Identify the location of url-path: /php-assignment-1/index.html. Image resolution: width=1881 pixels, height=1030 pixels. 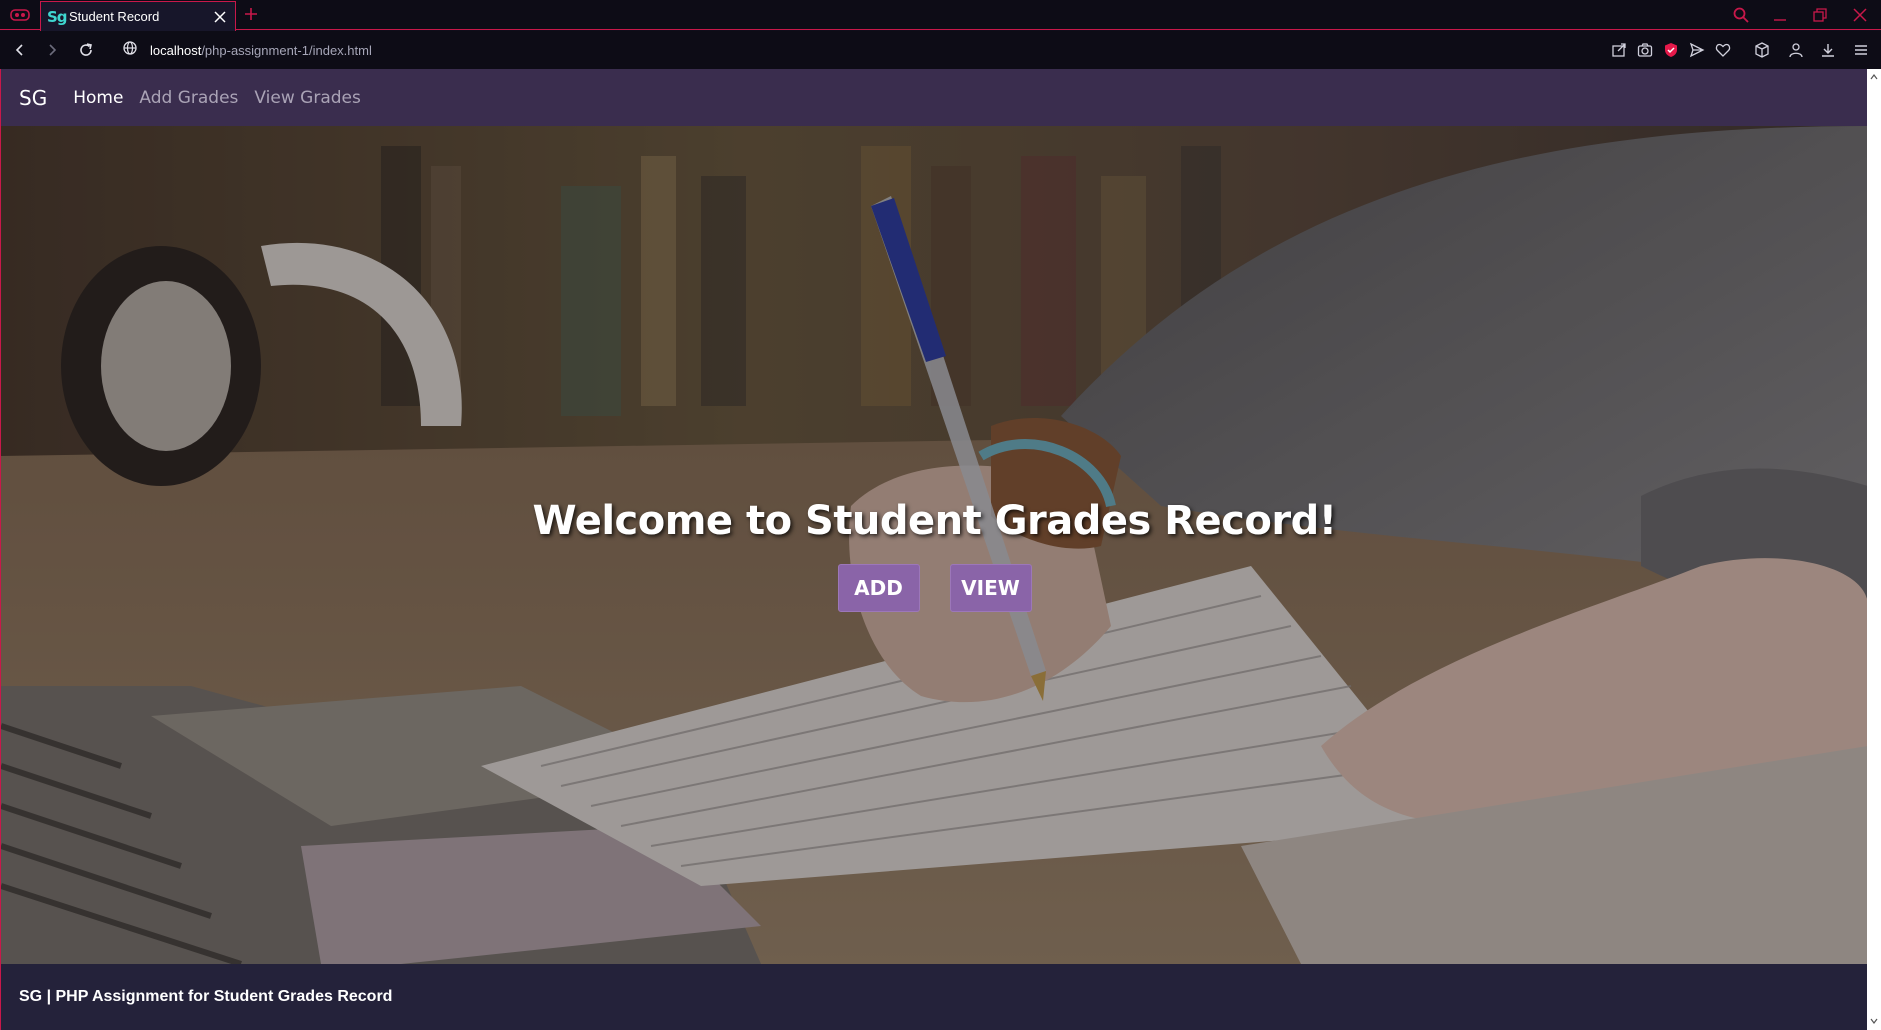
(286, 50).